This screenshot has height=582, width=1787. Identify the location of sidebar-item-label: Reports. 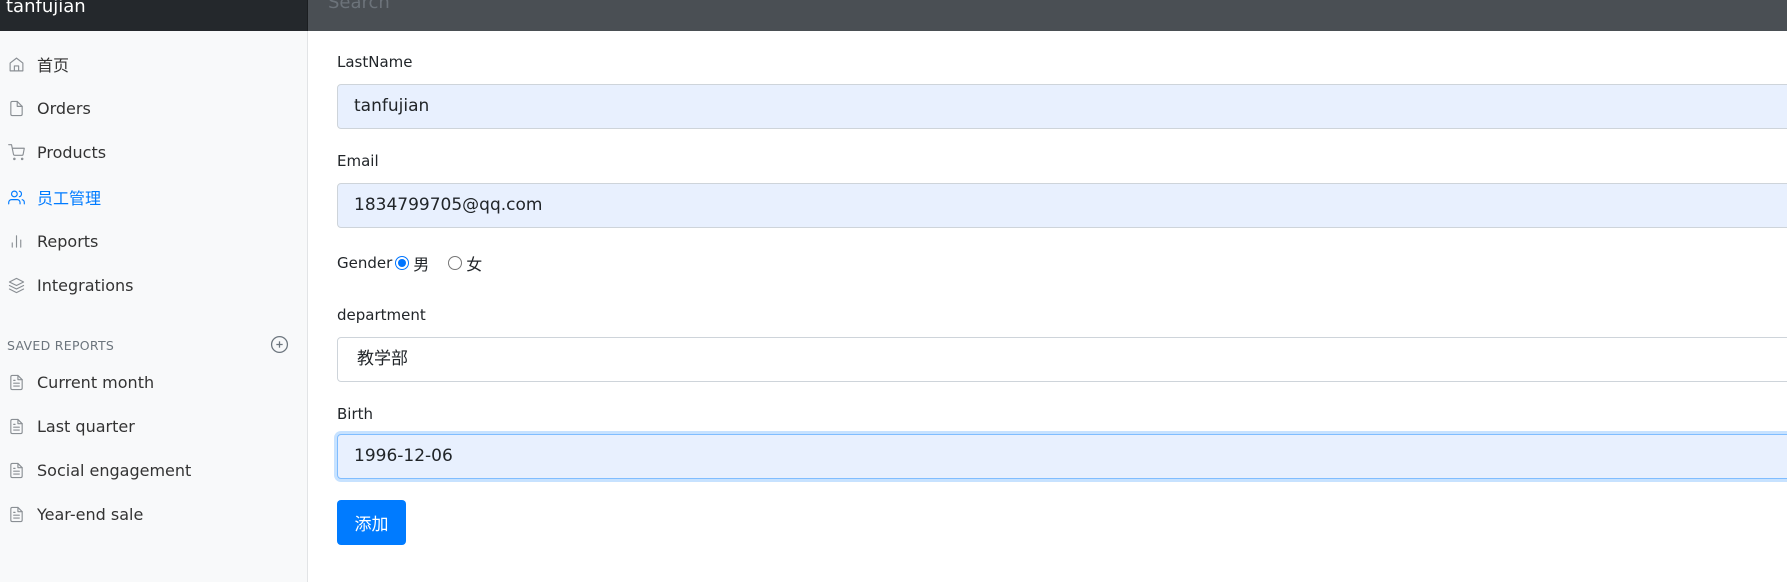
(68, 241).